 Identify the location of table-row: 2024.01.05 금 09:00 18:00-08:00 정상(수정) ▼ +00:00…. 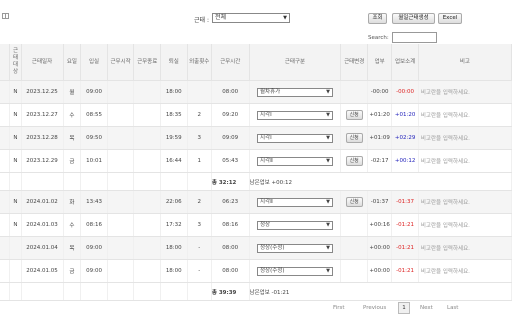
(256, 271).